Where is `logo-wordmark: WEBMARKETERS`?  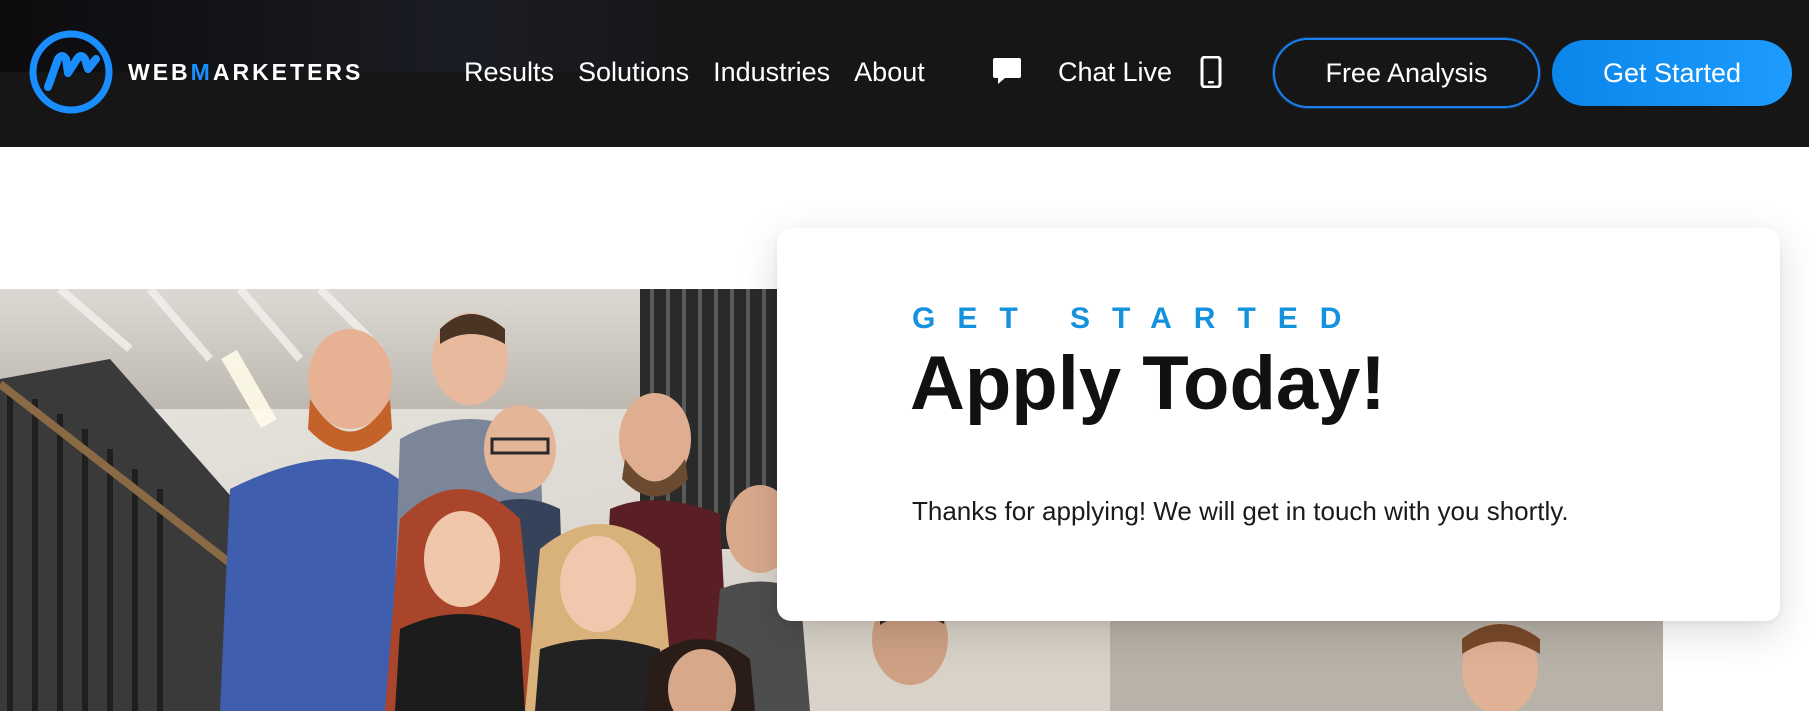 logo-wordmark: WEBMARKETERS is located at coordinates (246, 71).